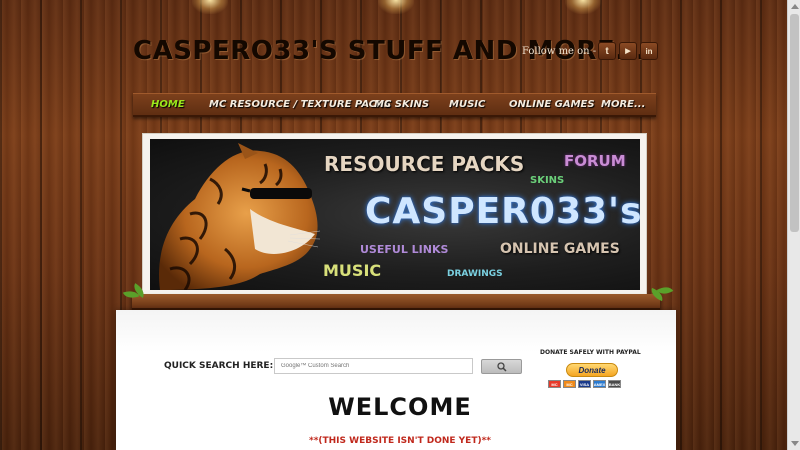 This screenshot has width=800, height=450. I want to click on nav-item-home: HOME, so click(168, 104).